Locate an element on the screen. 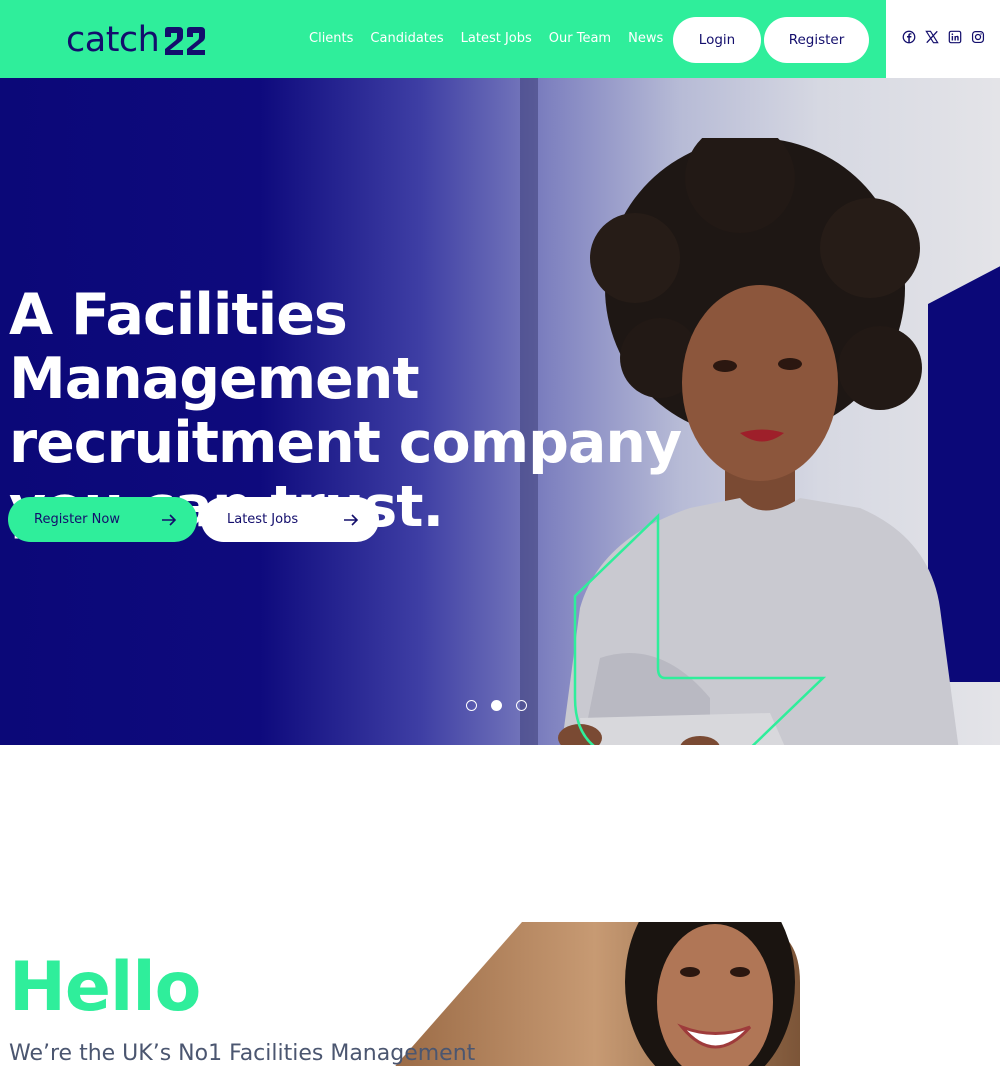  slider-dots is located at coordinates (496, 705).